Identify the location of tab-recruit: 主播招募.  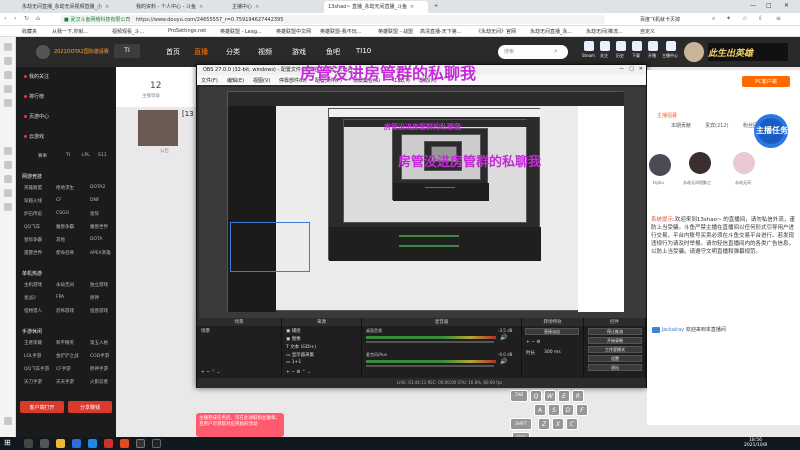
(667, 115).